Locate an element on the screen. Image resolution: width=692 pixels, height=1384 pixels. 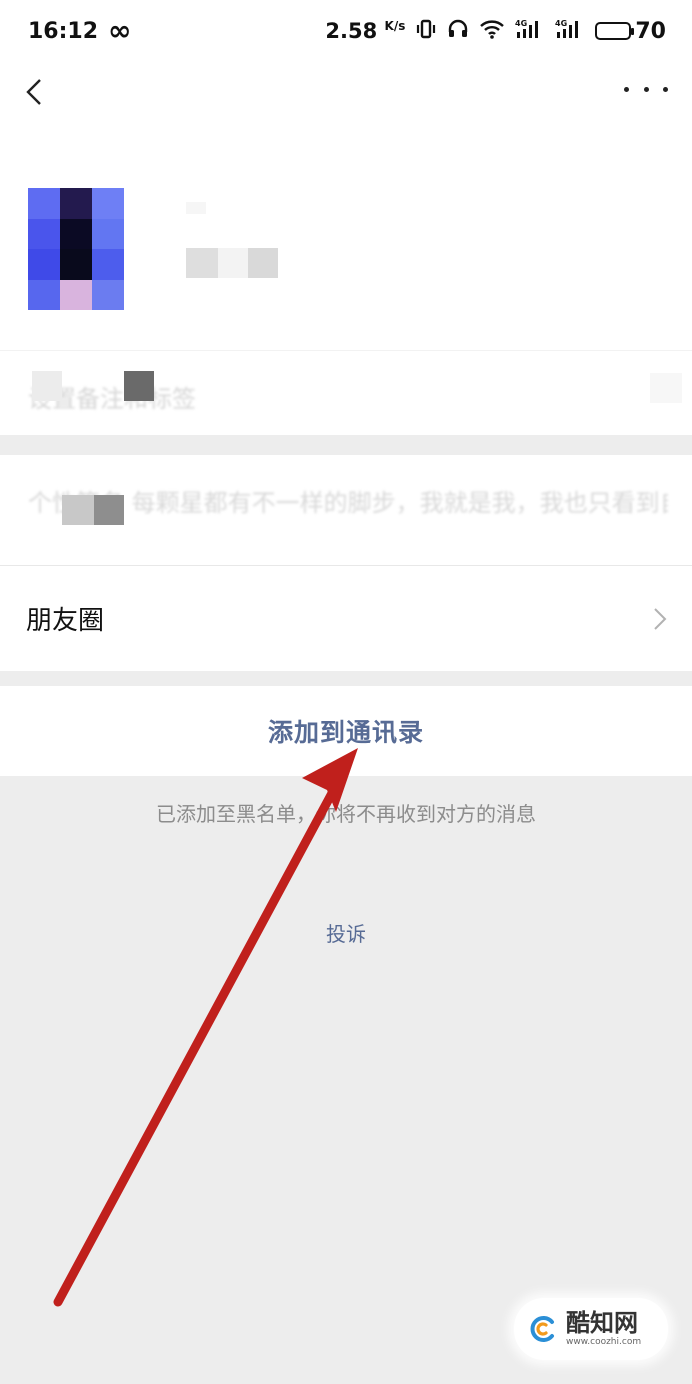
signal-4g-icon-2: 4G is located at coordinates (570, 31).